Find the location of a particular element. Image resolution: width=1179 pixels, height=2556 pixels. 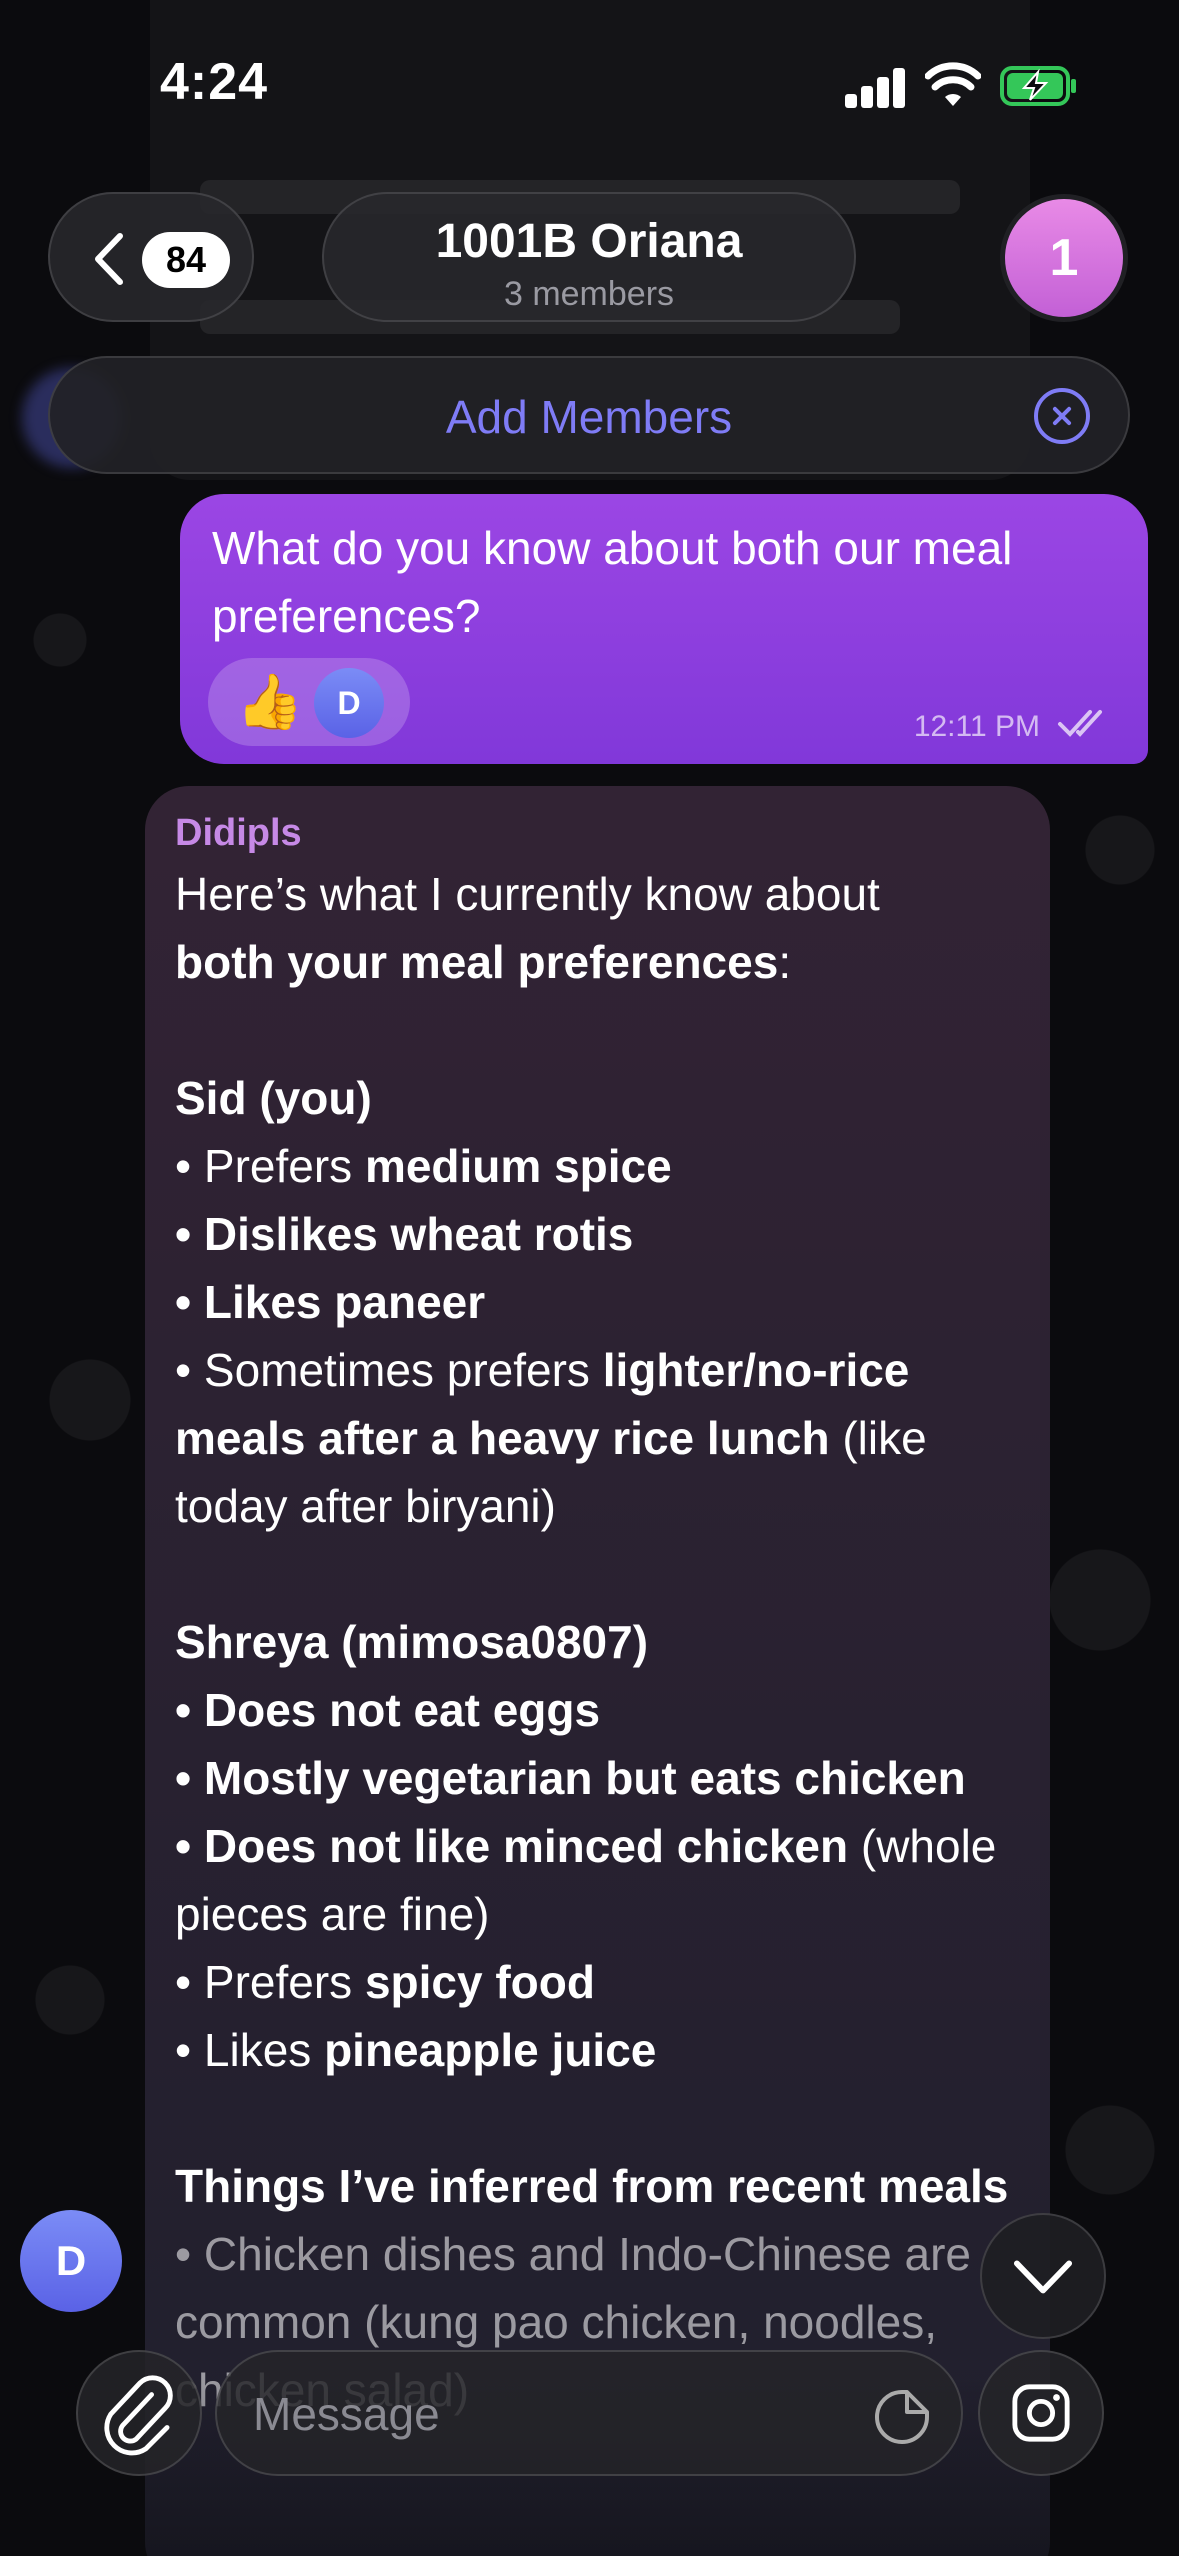

sid-item-1: • Prefers is located at coordinates (270, 1166).